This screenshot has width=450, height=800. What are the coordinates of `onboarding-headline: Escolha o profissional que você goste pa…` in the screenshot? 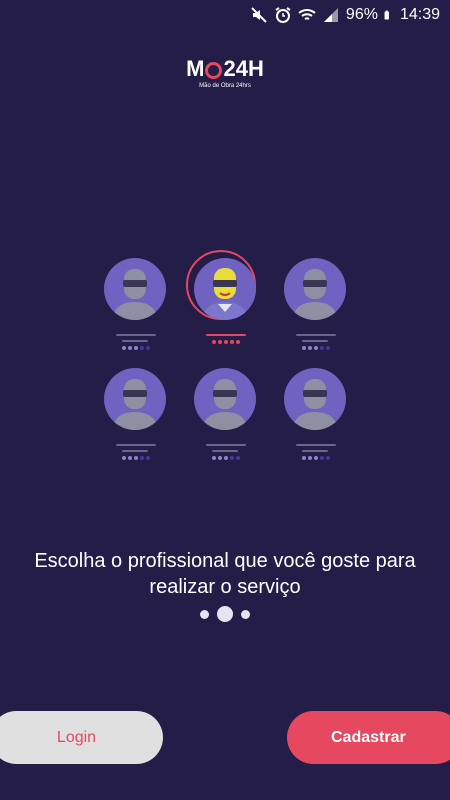 It's located at (225, 574).